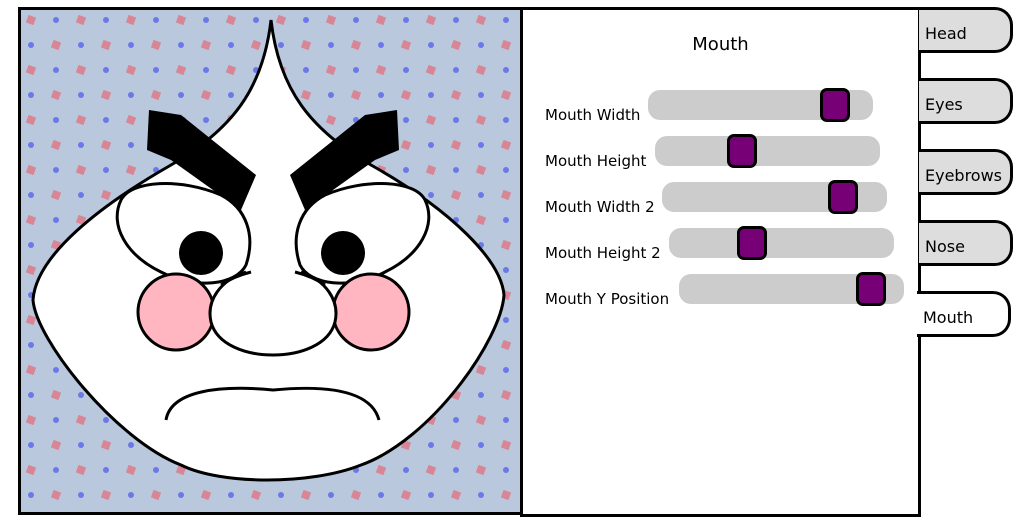  What do you see at coordinates (966, 243) in the screenshot?
I see `tab-nose: Nose` at bounding box center [966, 243].